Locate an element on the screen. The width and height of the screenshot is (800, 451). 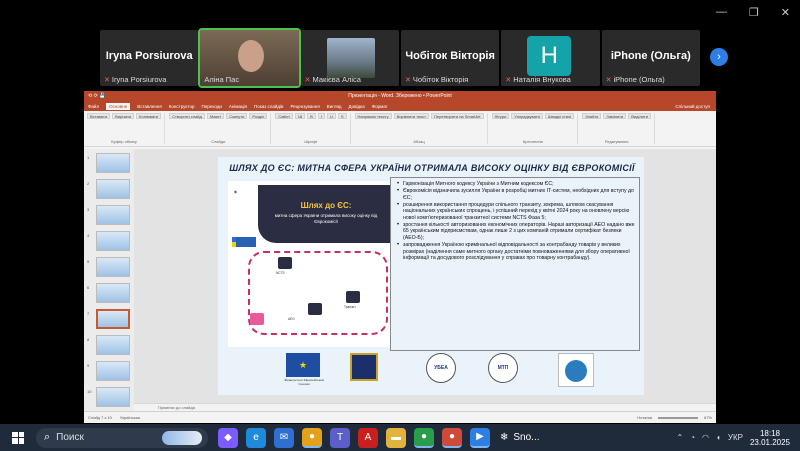
arrange-button: Упорядкувати is located at coordinates (527, 116).